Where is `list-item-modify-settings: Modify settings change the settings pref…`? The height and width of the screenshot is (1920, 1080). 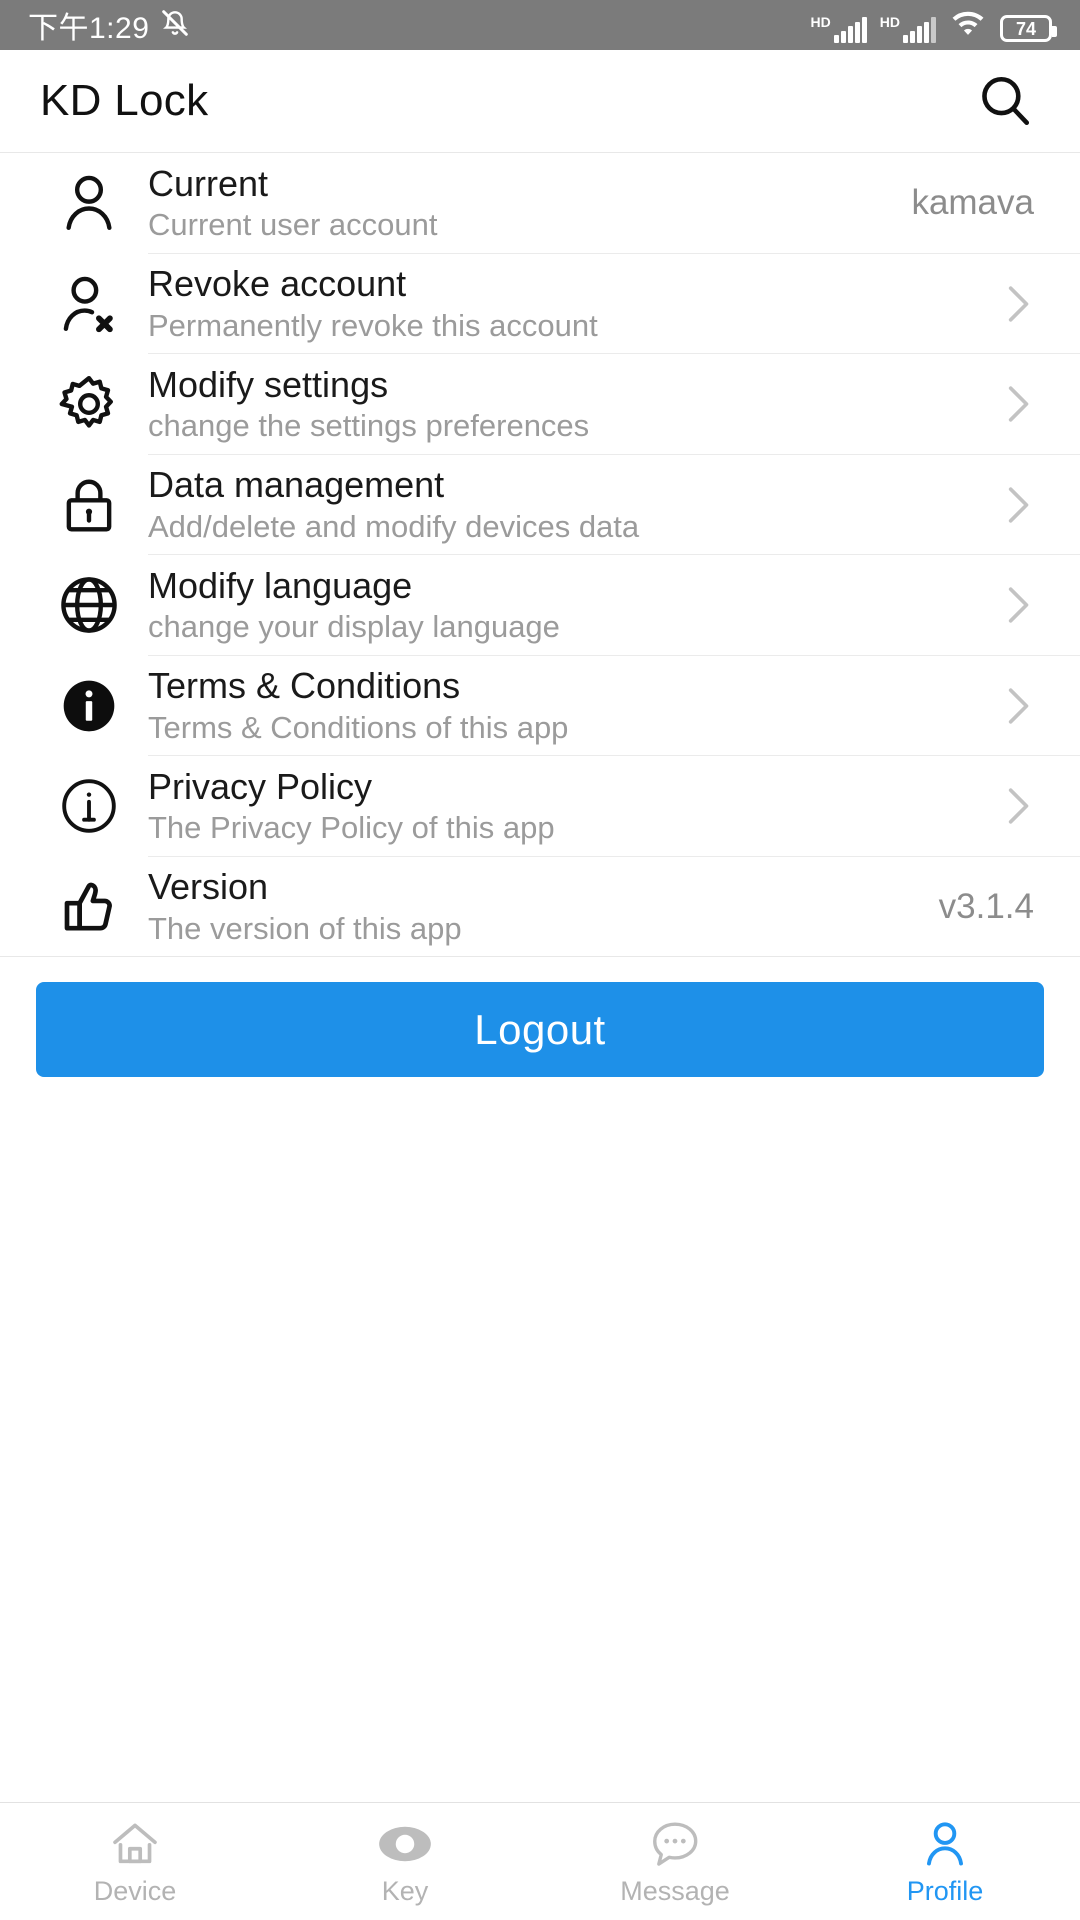 list-item-modify-settings: Modify settings change the settings pref… is located at coordinates (540, 404).